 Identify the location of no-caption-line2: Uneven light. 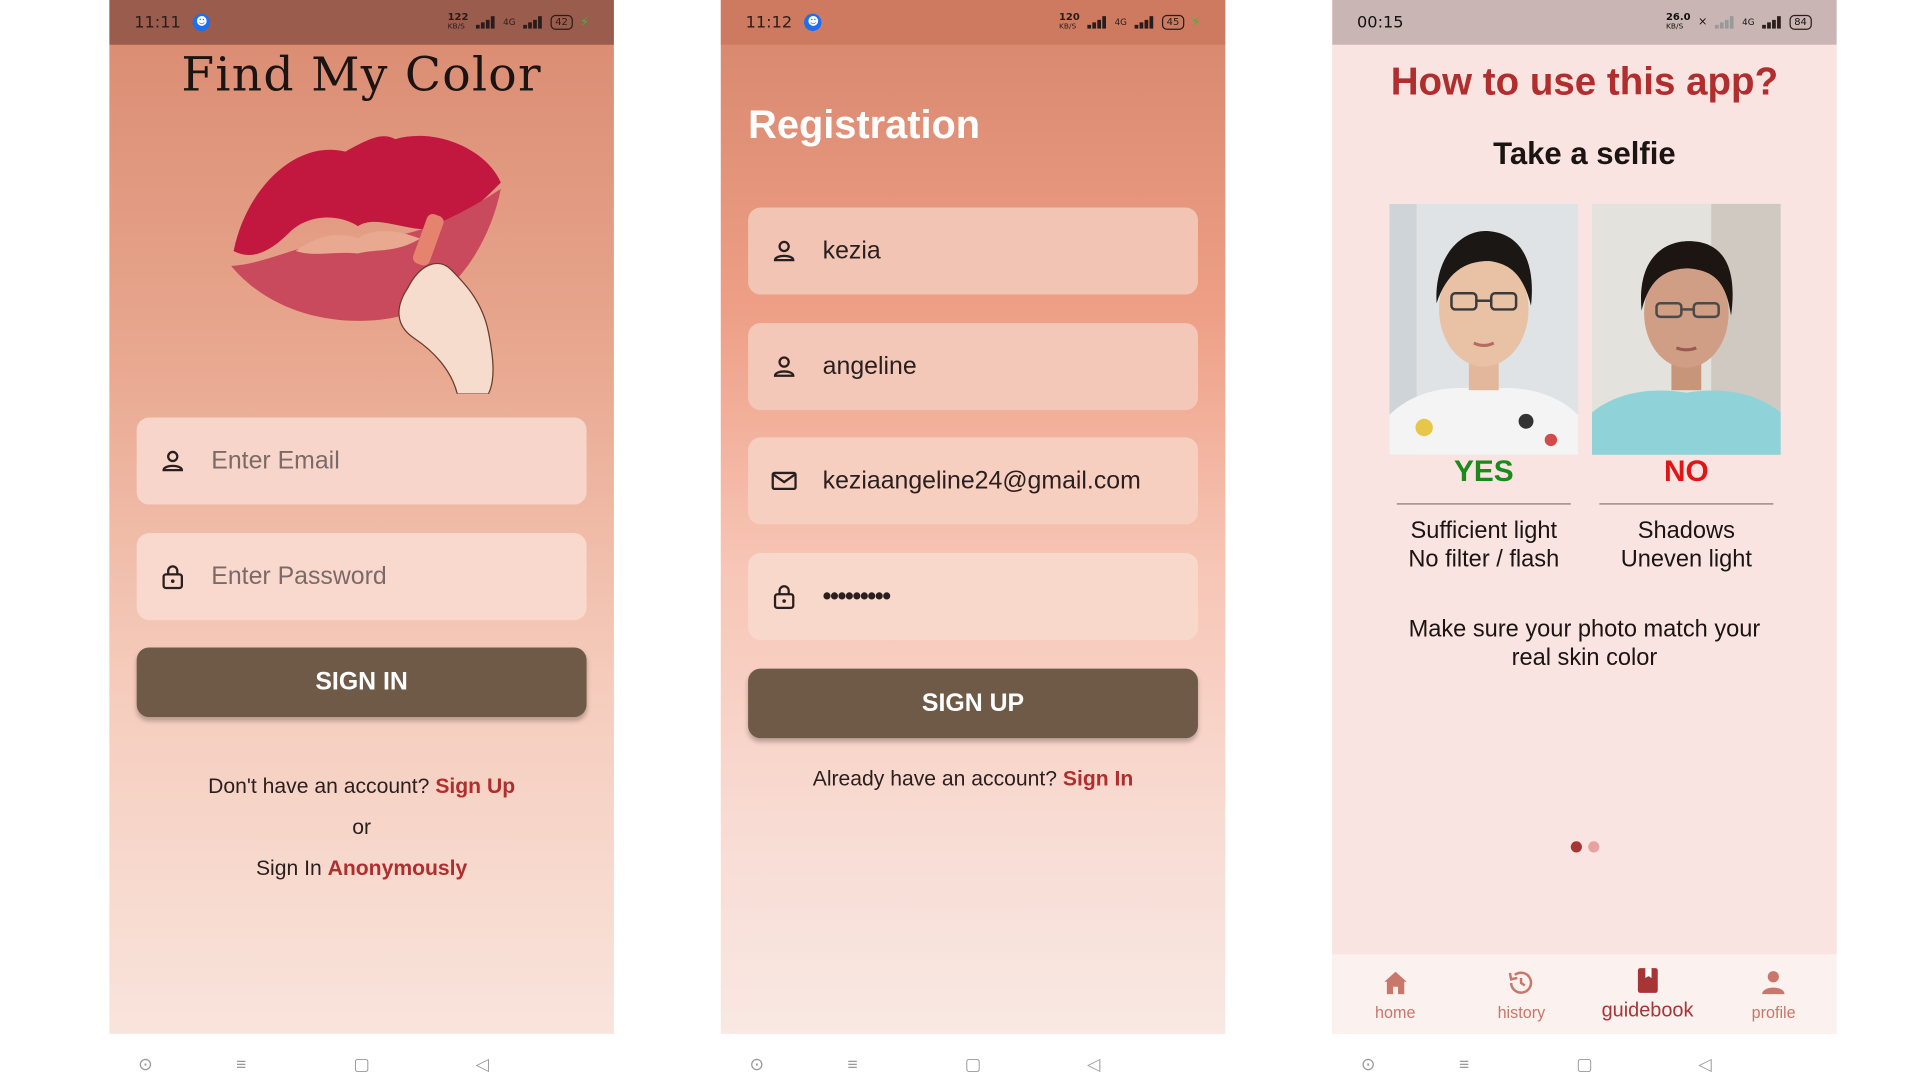
(1686, 559).